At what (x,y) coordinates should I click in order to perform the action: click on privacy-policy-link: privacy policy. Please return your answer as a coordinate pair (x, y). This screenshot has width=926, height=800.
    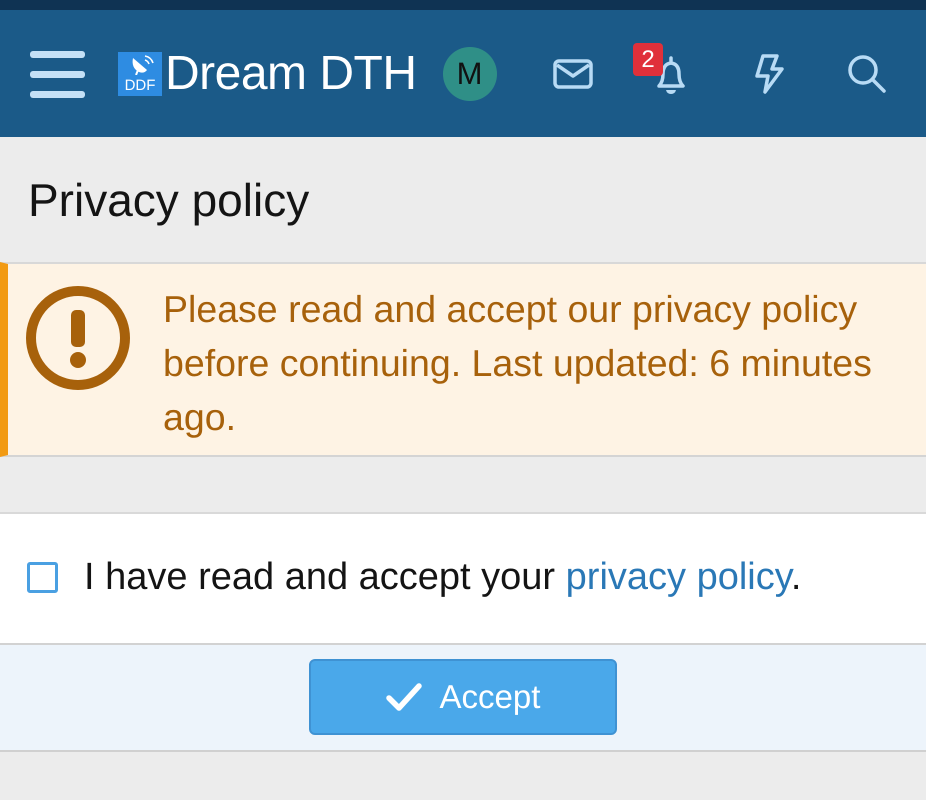
    Looking at the image, I should click on (678, 577).